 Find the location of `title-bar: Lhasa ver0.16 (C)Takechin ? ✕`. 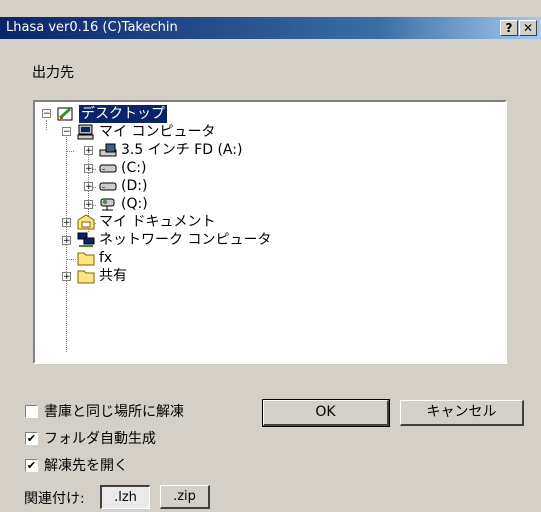

title-bar: Lhasa ver0.16 (C)Takechin ? ✕ is located at coordinates (270, 28).